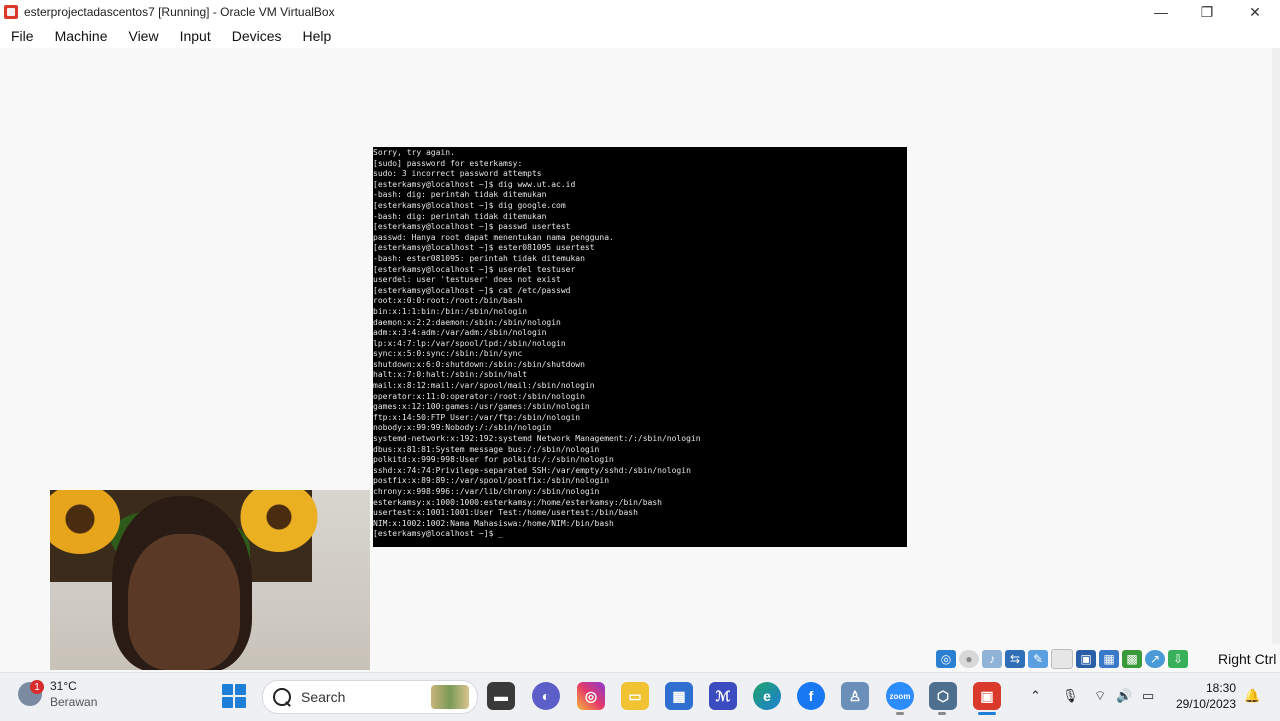  What do you see at coordinates (414, 152) in the screenshot?
I see `console-line: Sorry, try again.` at bounding box center [414, 152].